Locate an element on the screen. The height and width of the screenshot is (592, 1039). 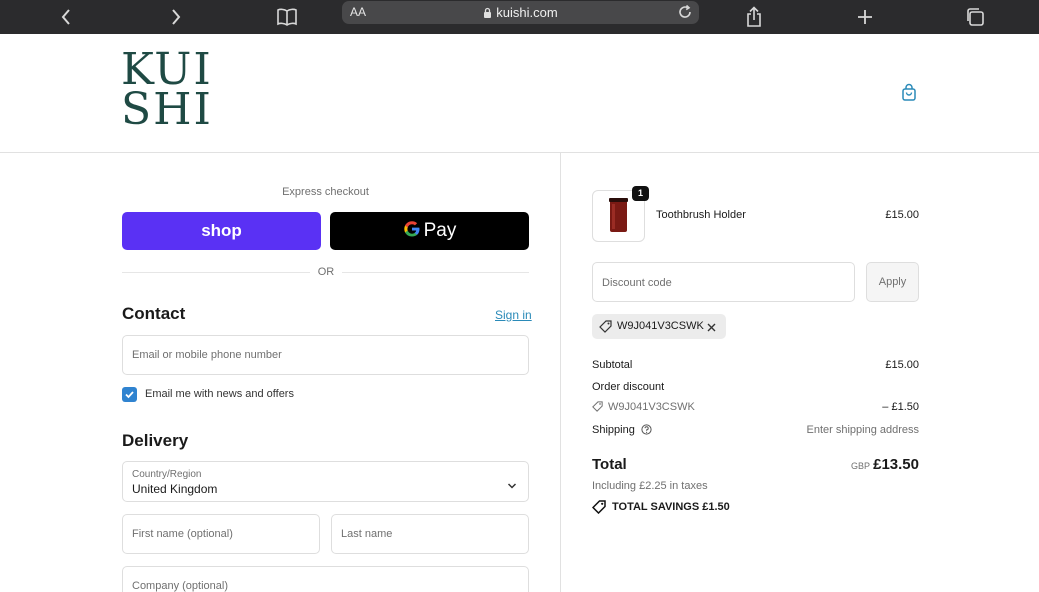
back-icon is located at coordinates (66, 17).